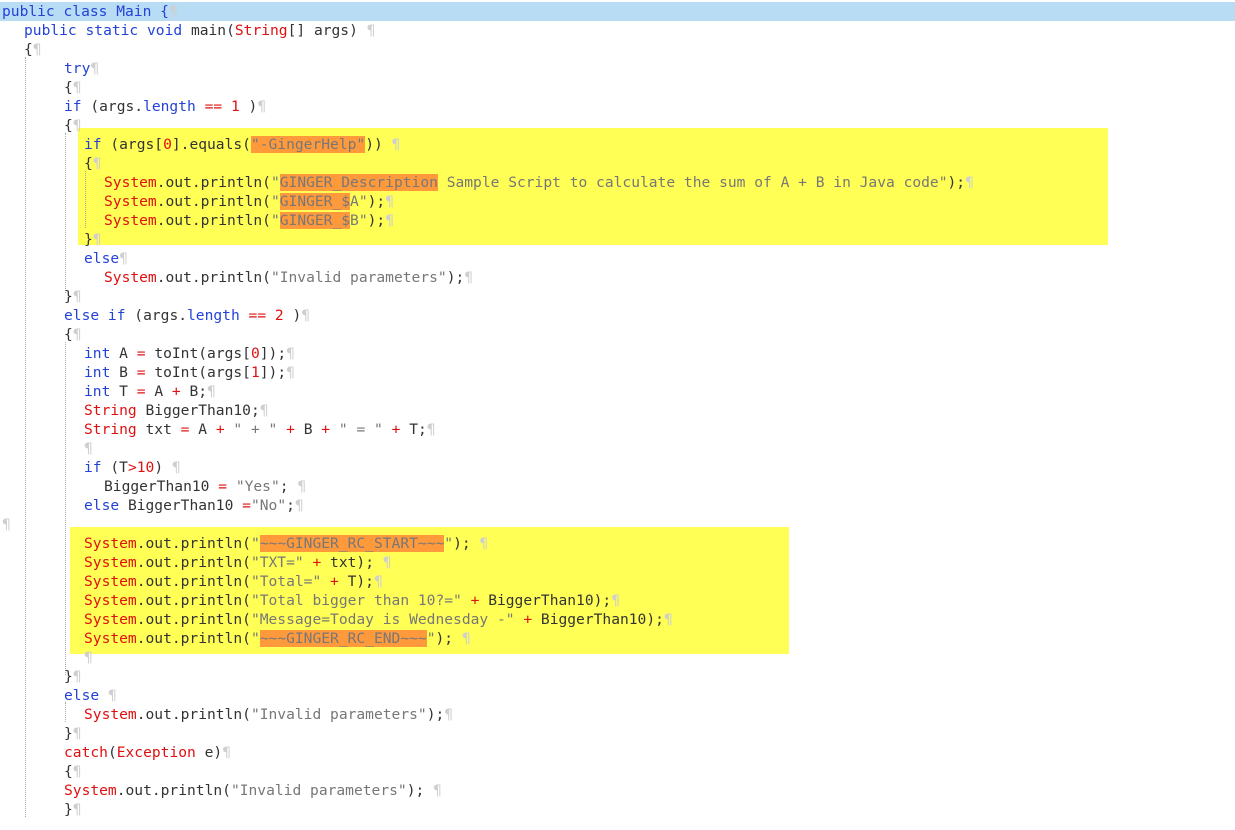  What do you see at coordinates (163, 429) in the screenshot?
I see `code-token: txt` at bounding box center [163, 429].